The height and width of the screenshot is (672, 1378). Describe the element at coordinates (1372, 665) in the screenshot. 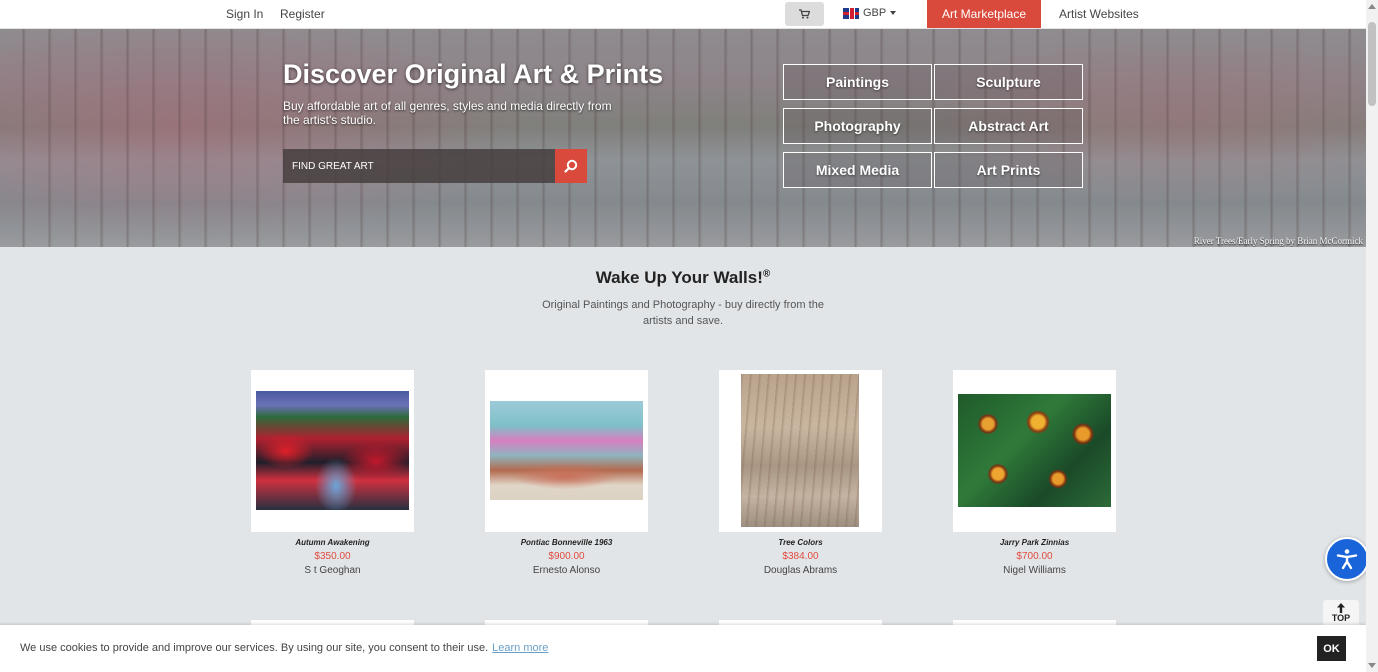

I see `scroll-down-icon` at that location.